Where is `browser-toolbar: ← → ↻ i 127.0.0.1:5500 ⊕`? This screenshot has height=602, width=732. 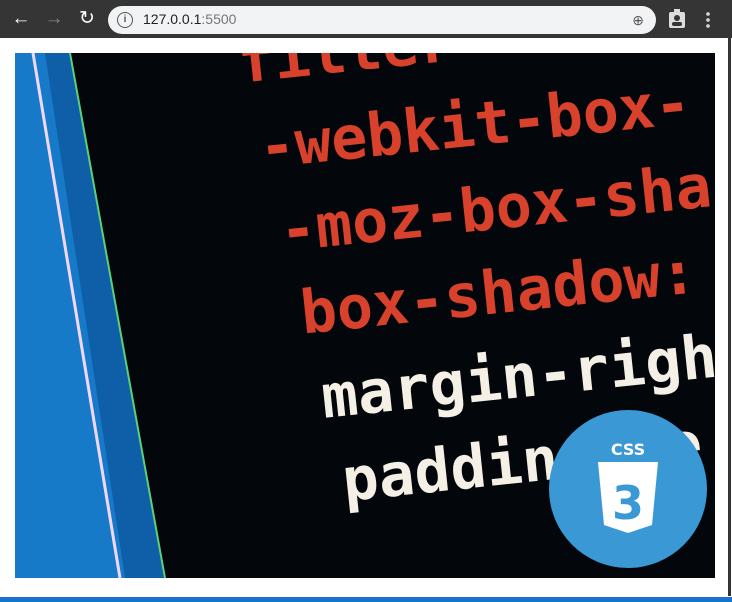 browser-toolbar: ← → ↻ i 127.0.0.1:5500 ⊕ is located at coordinates (366, 19).